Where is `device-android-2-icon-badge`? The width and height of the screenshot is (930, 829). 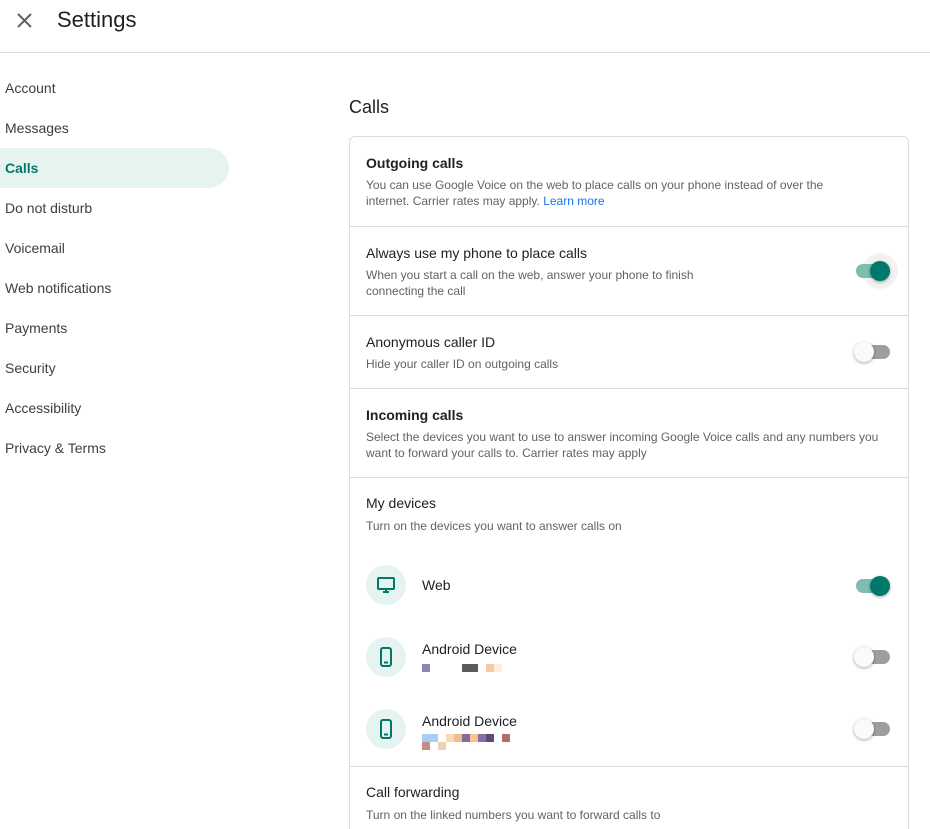 device-android-2-icon-badge is located at coordinates (386, 729).